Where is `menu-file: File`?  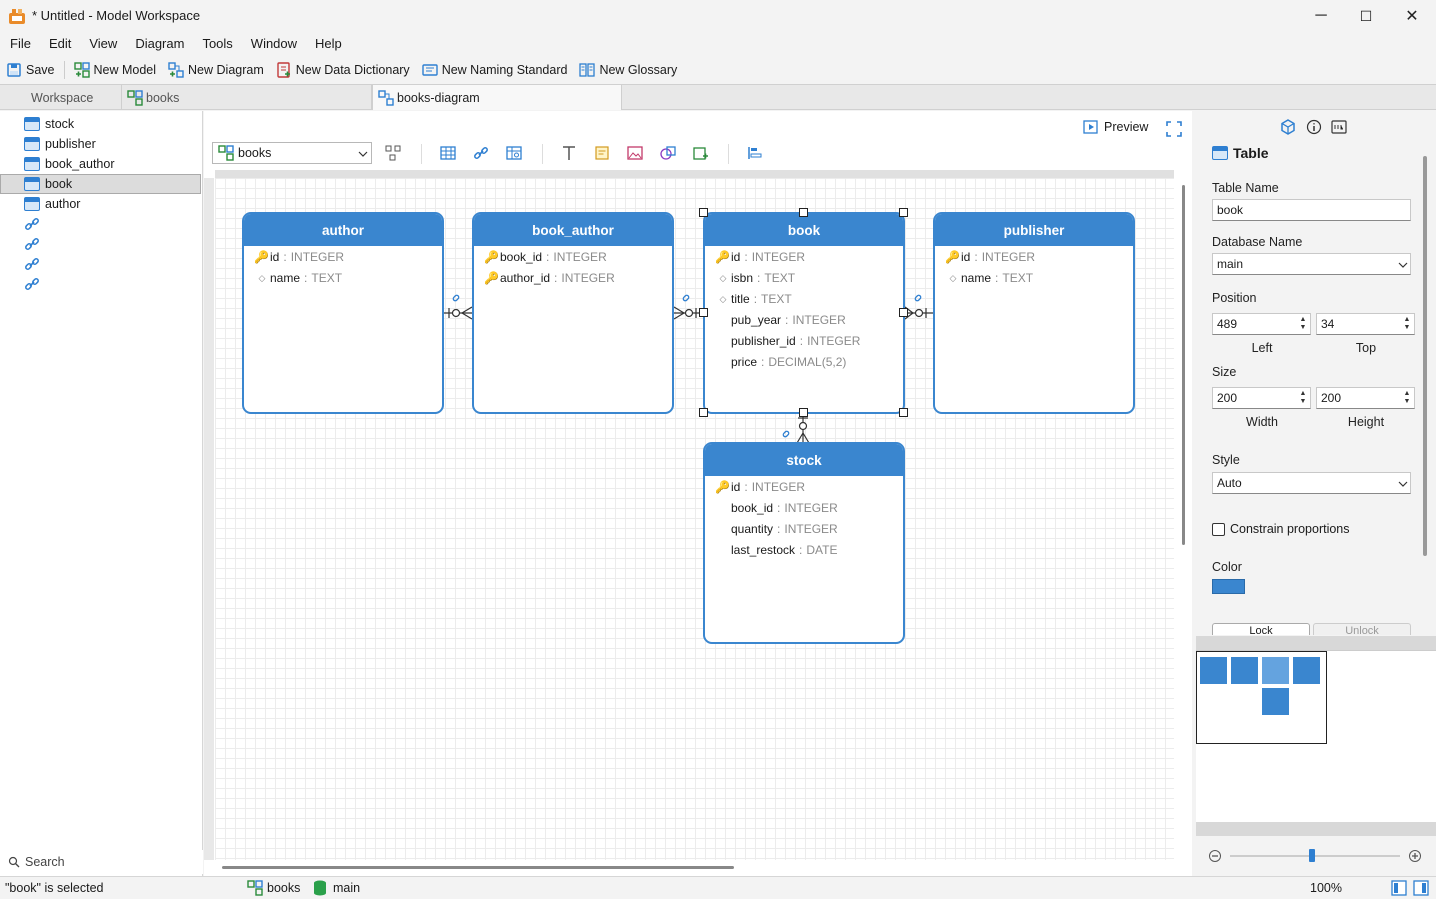
menu-file: File is located at coordinates (19, 44).